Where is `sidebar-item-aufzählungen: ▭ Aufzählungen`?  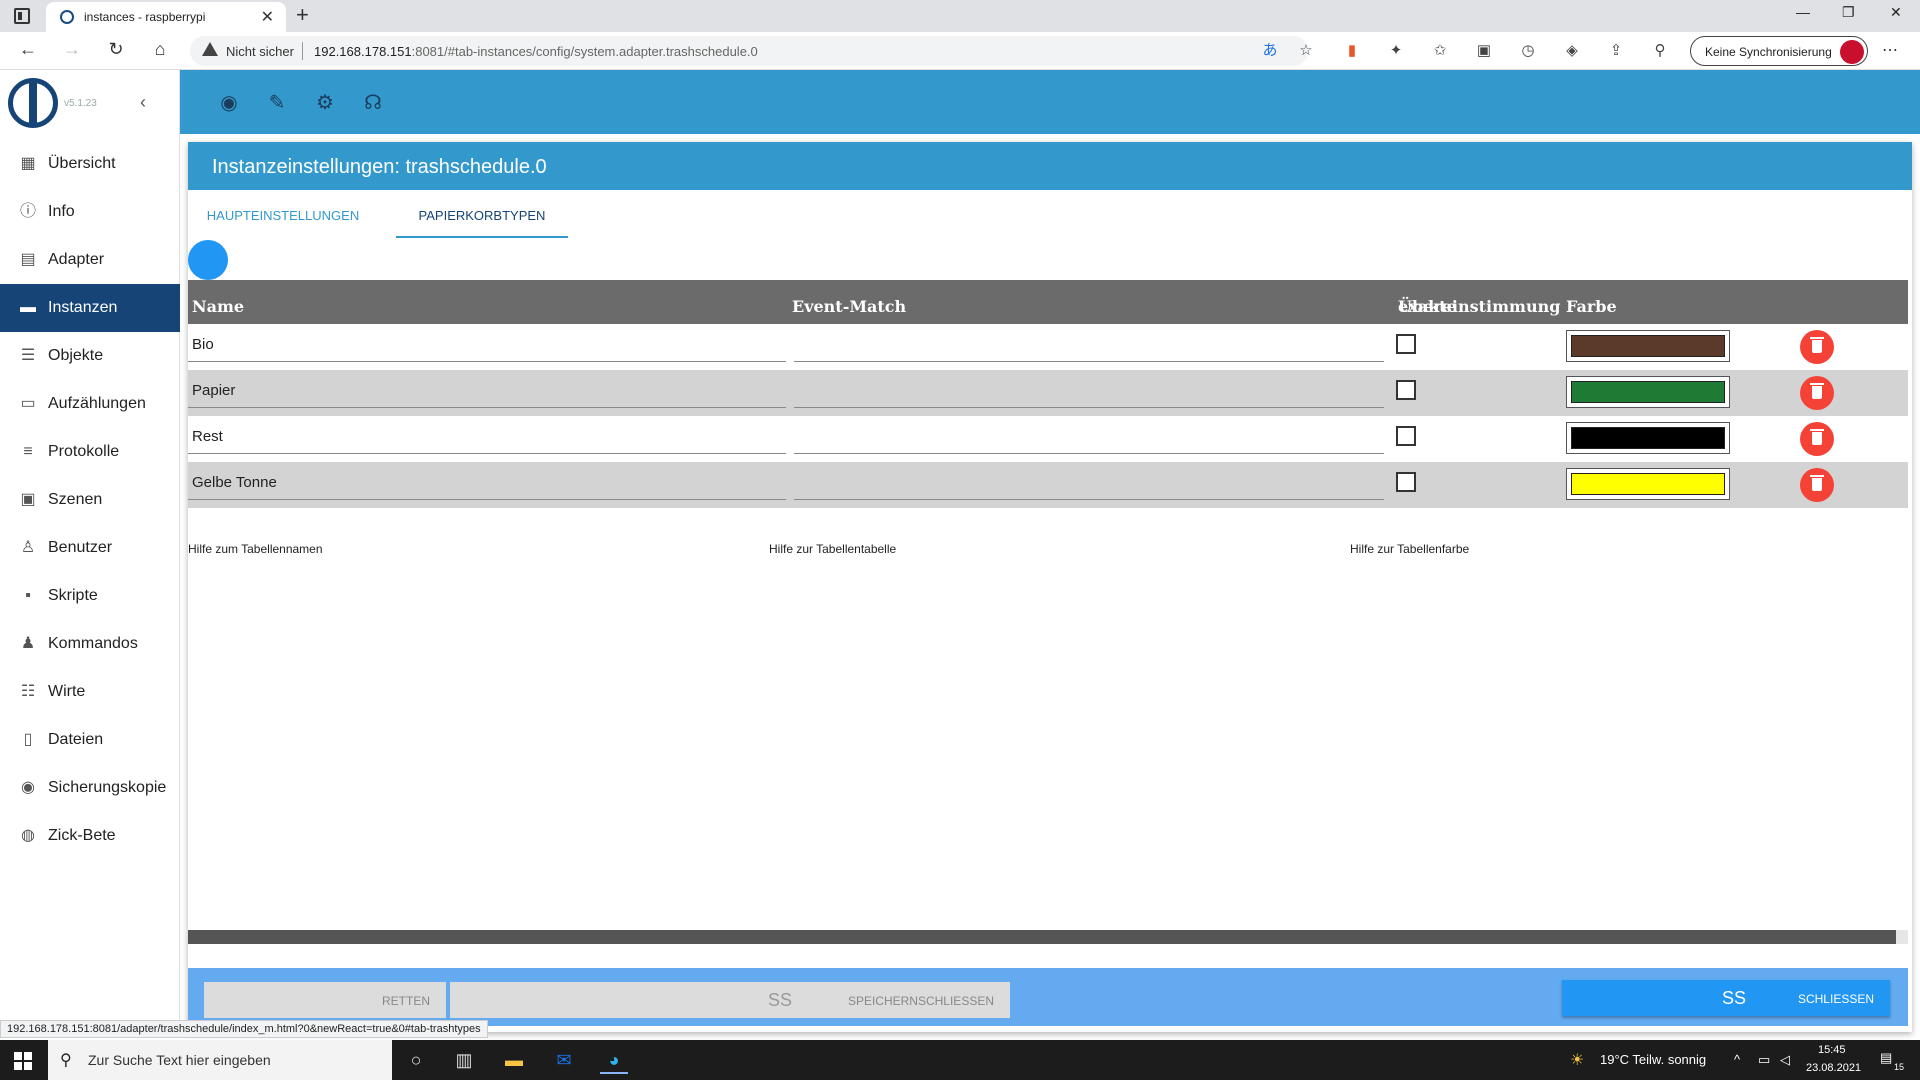
sidebar-item-aufzählungen: ▭ Aufzählungen is located at coordinates (90, 404).